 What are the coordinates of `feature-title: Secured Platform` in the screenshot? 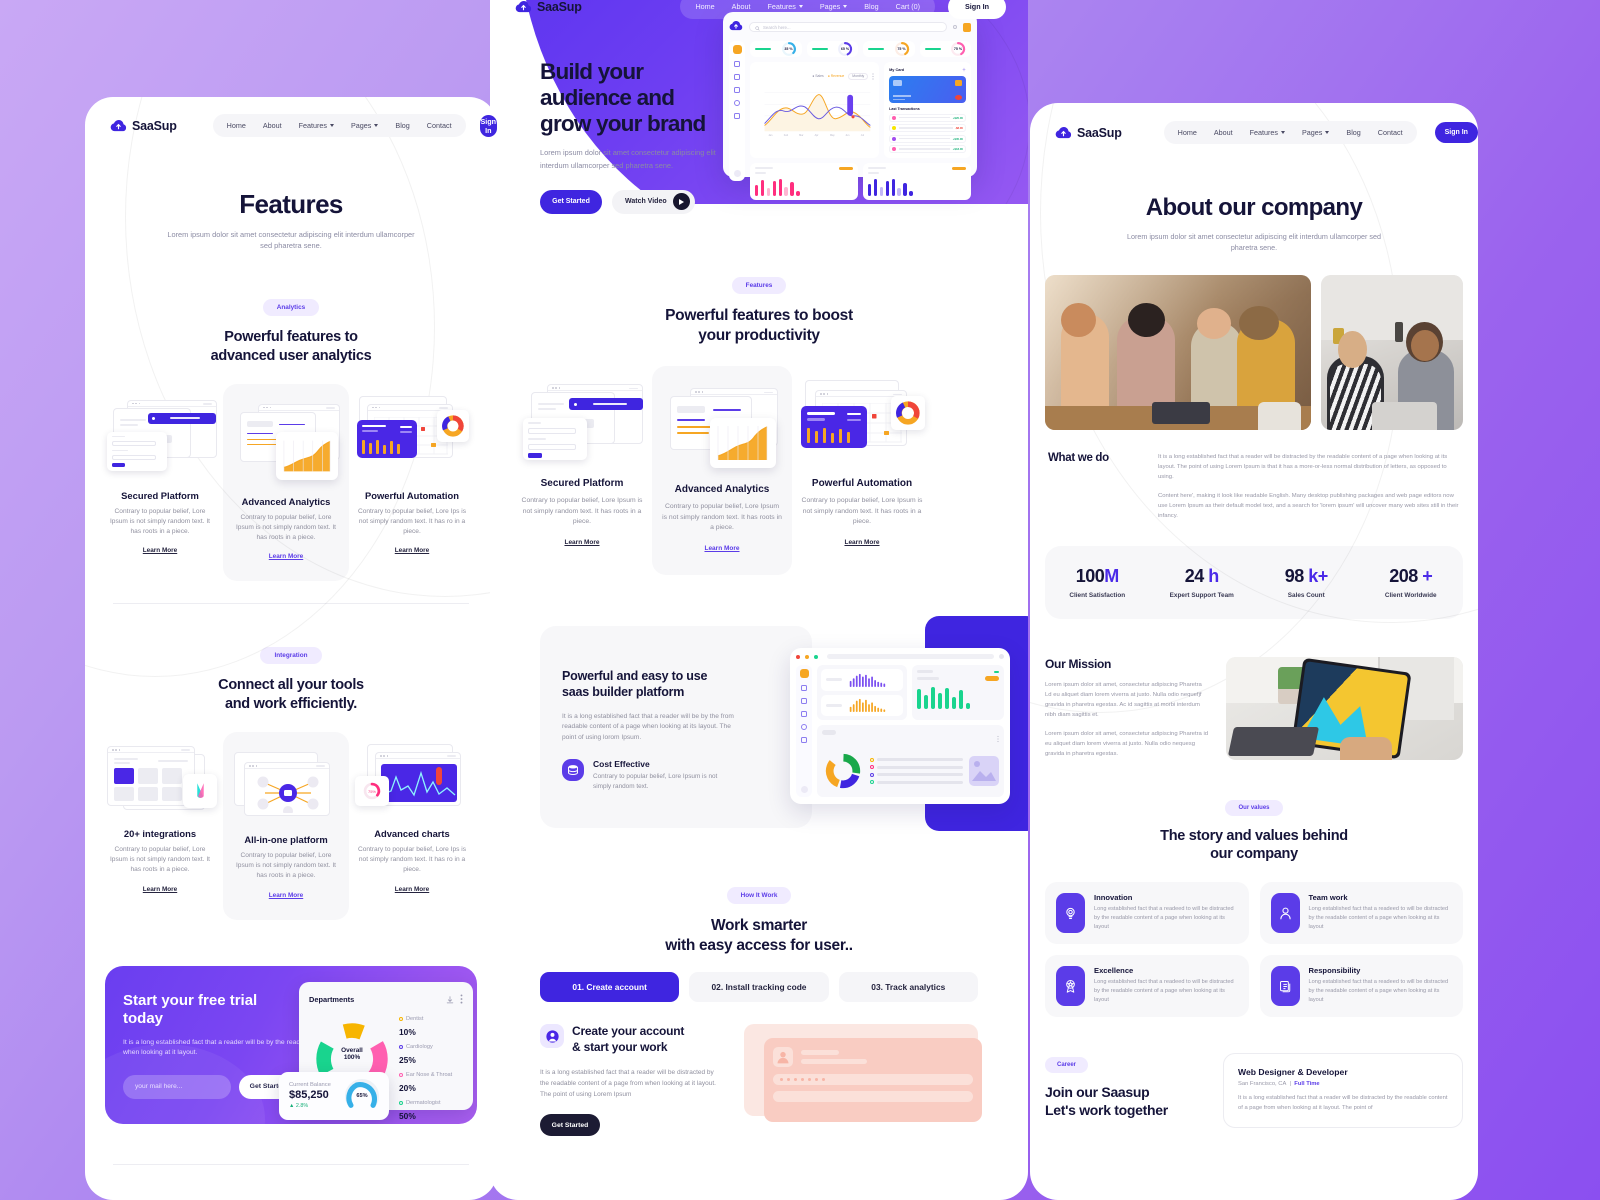 It's located at (160, 495).